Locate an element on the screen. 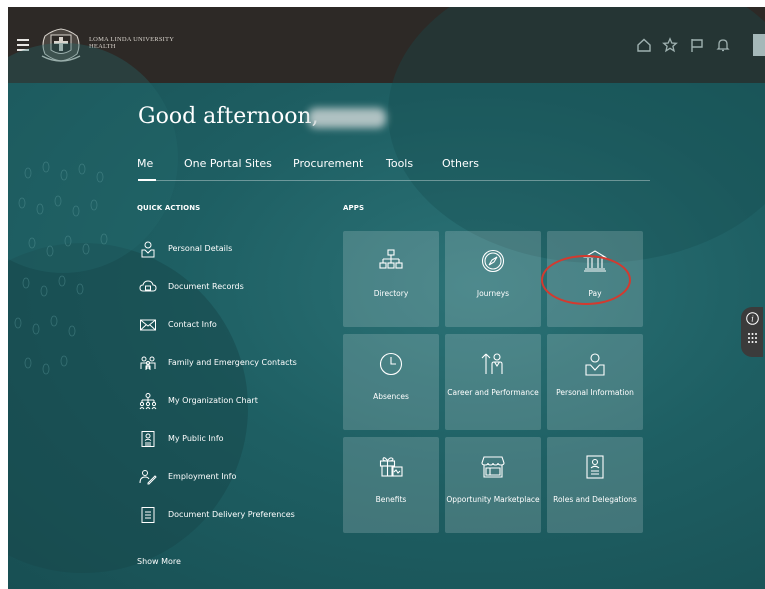 The height and width of the screenshot is (589, 765). svg-text: i is located at coordinates (752, 319).